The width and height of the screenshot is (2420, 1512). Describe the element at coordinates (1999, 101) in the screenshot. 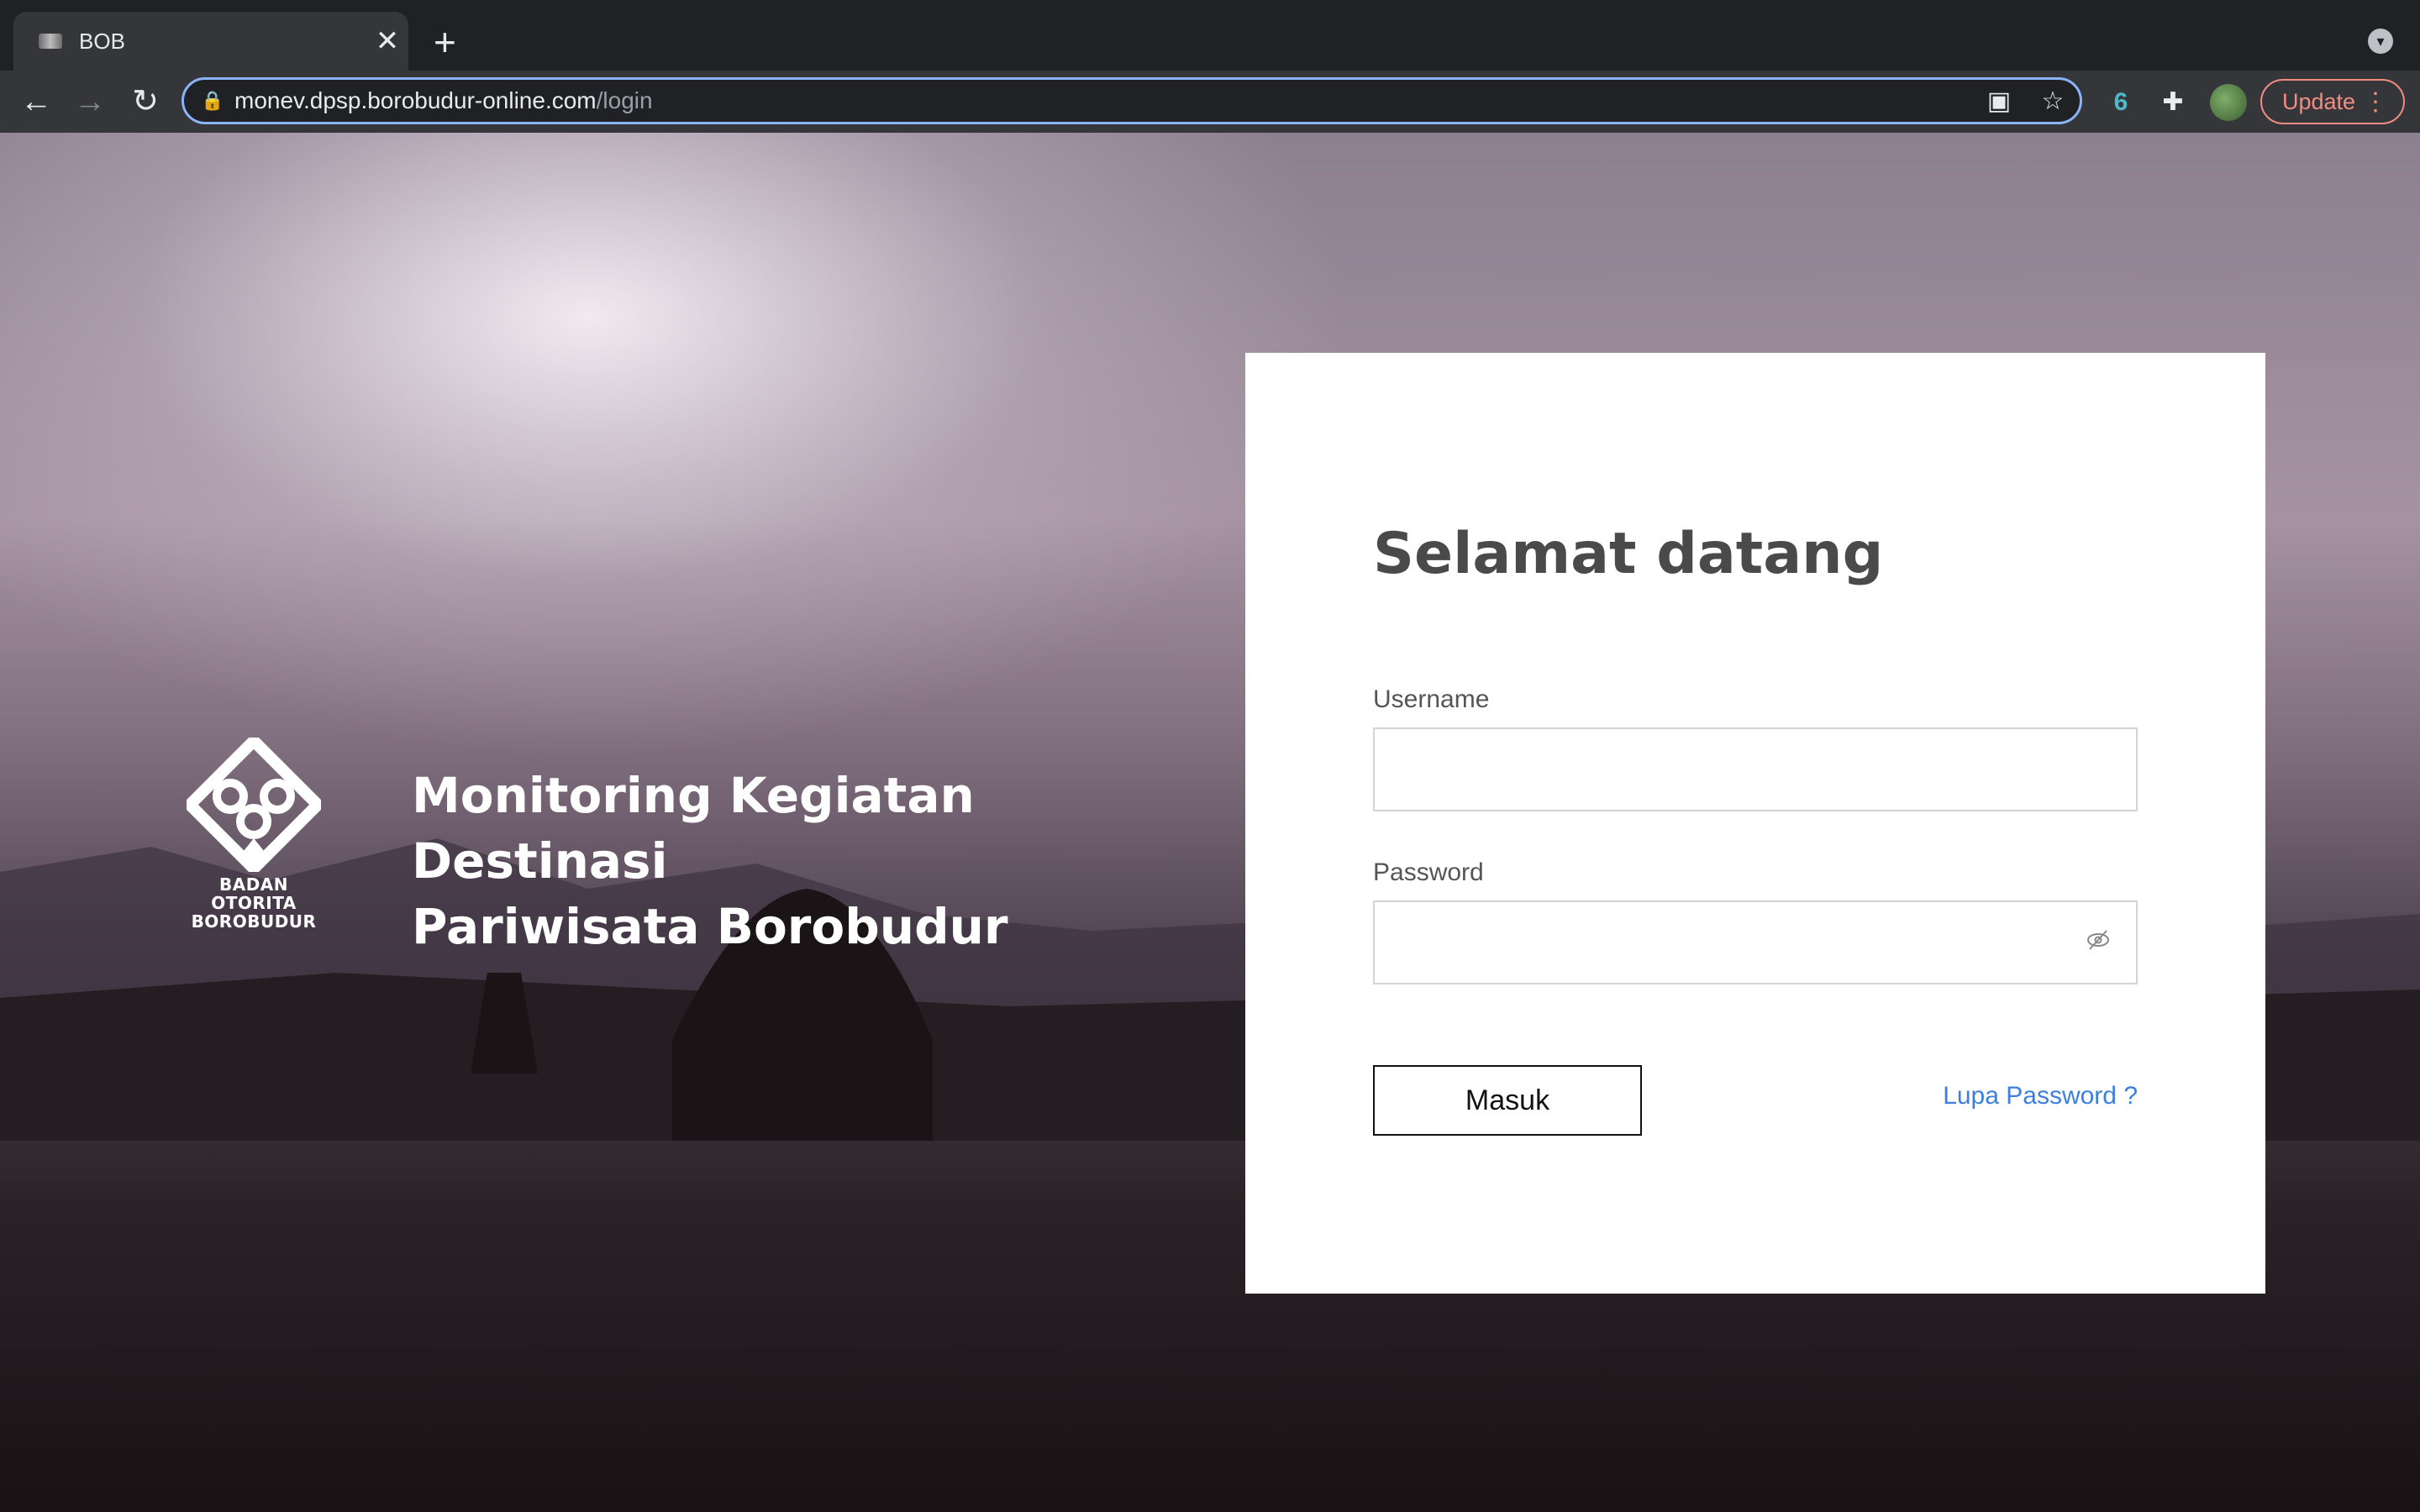

I see `qr-code-icon: ▣` at that location.